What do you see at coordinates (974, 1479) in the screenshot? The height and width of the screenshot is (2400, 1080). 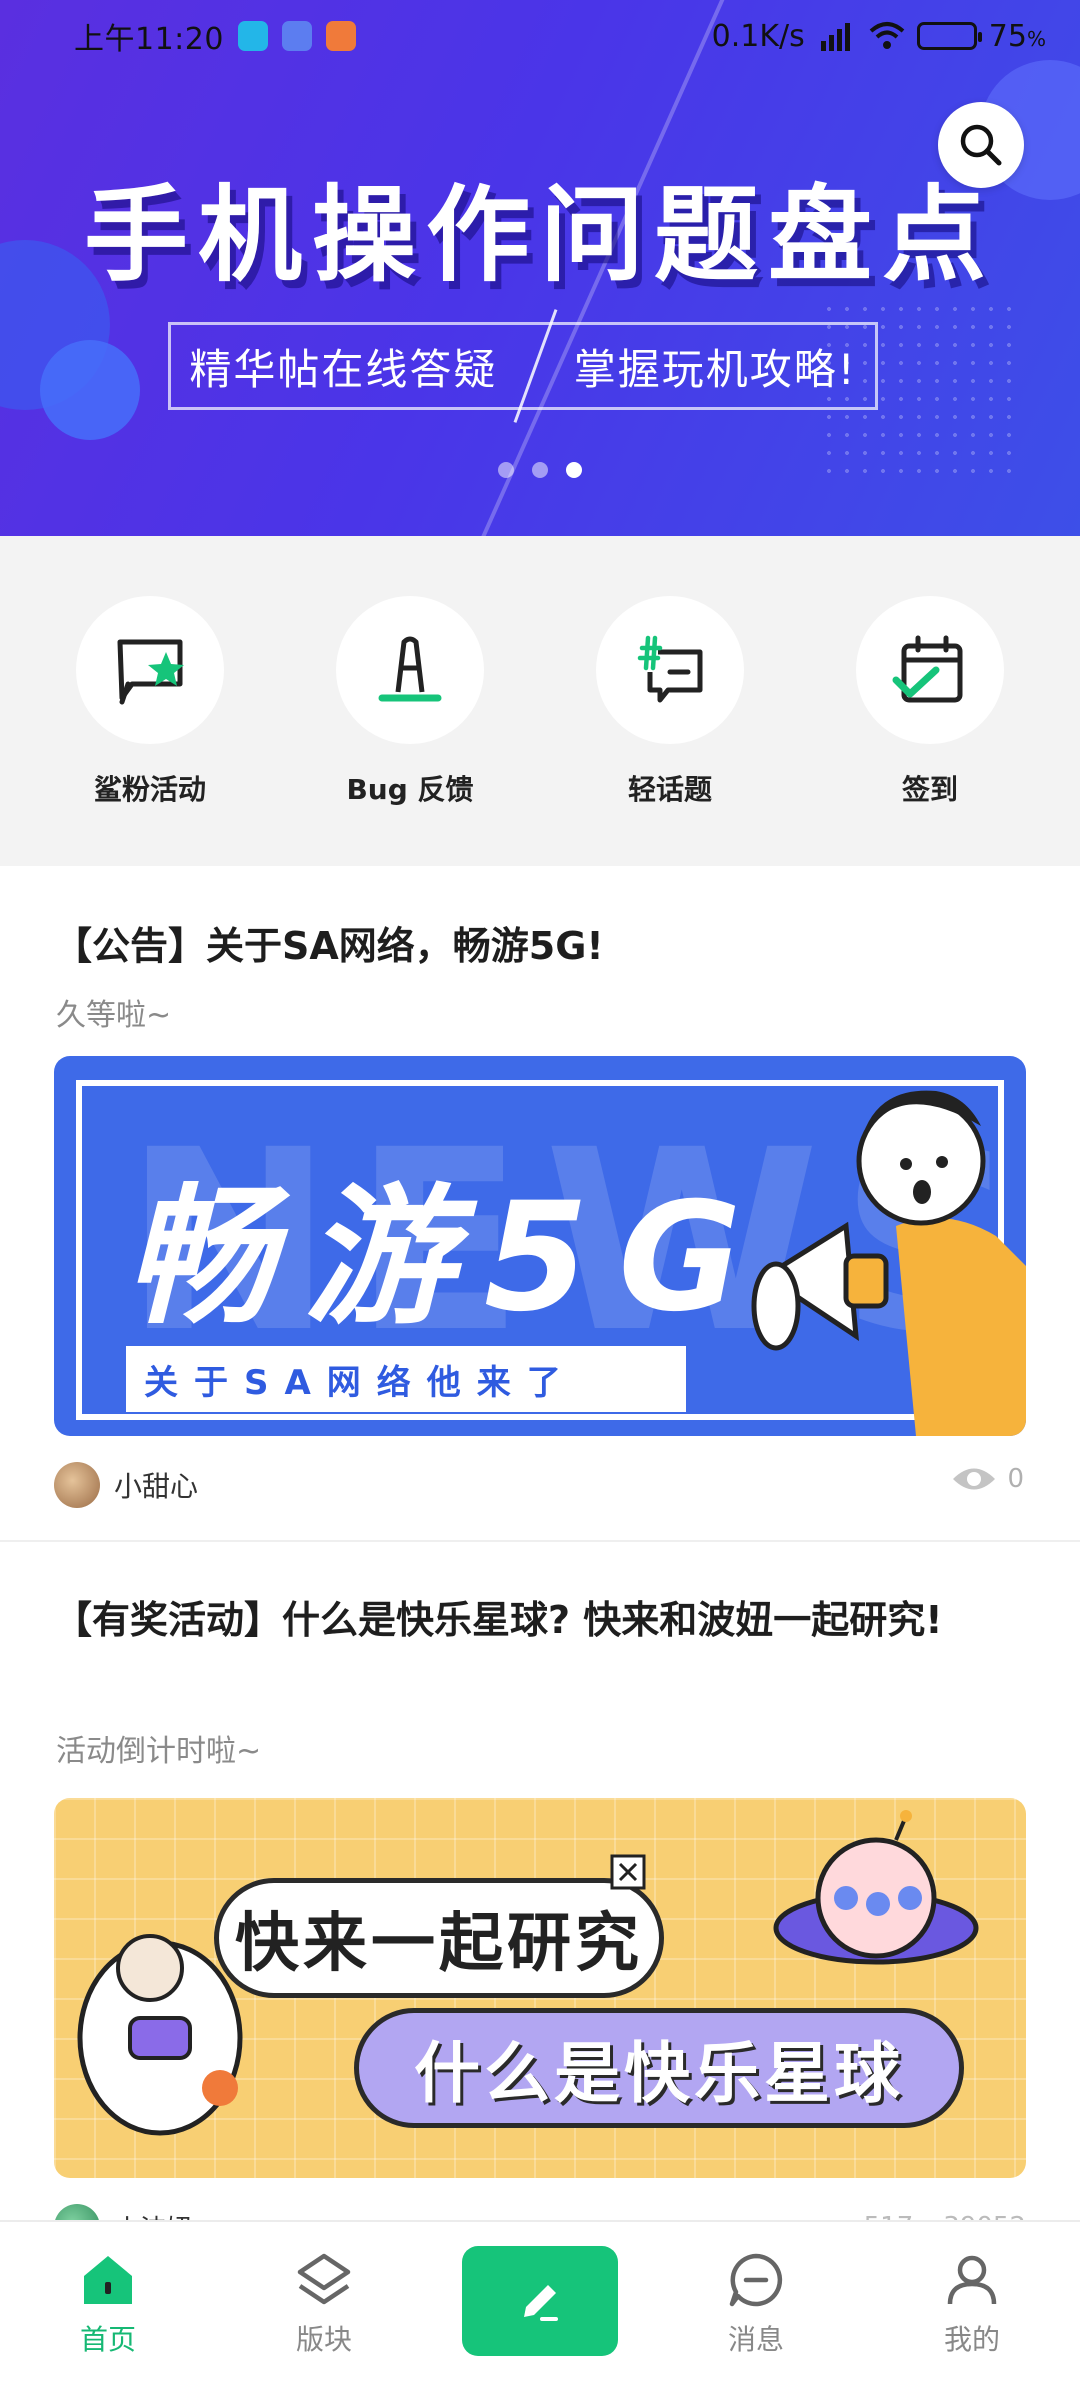 I see `eye-icon` at bounding box center [974, 1479].